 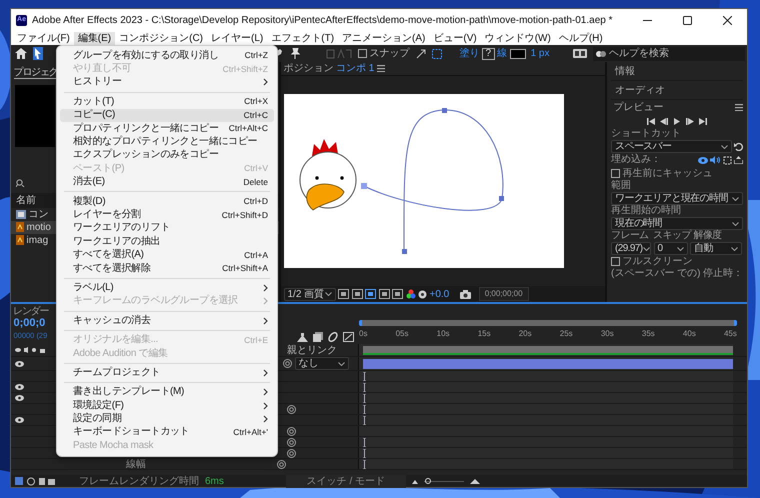 I want to click on shy-icon, so click(x=302, y=337).